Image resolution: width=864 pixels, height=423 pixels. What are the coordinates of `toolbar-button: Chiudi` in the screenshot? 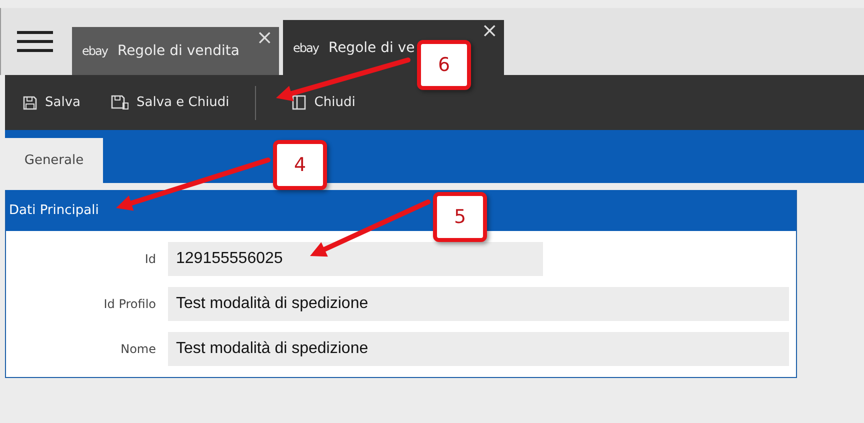 It's located at (324, 102).